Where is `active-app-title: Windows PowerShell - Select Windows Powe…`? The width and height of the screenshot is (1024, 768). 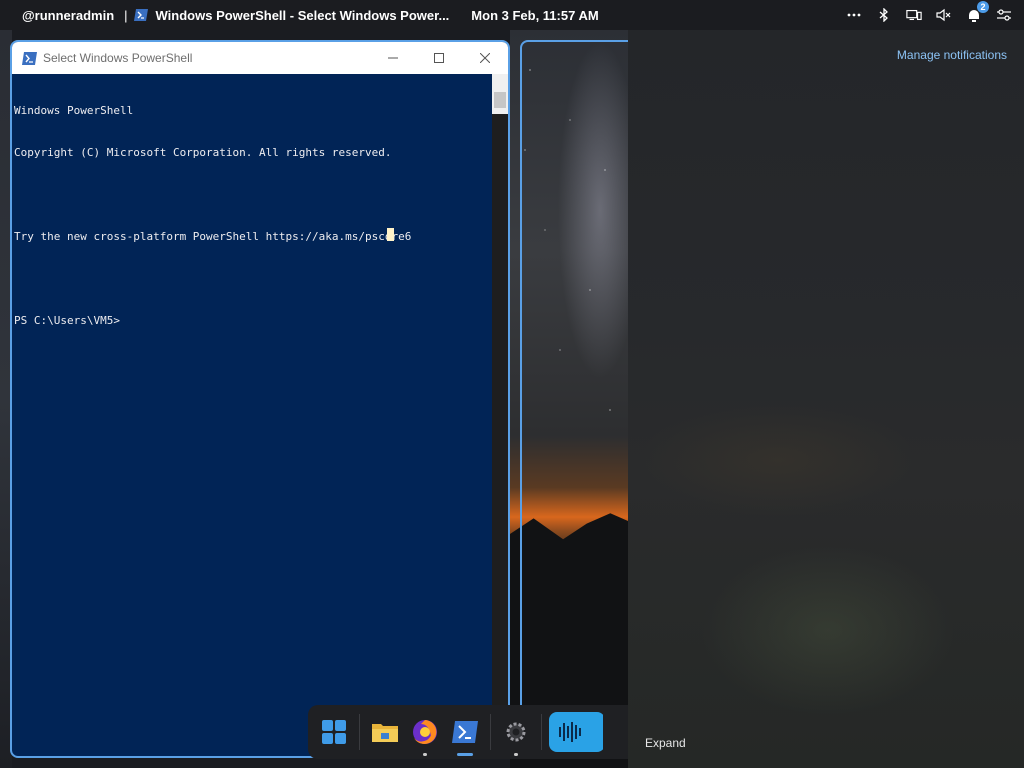
active-app-title: Windows PowerShell - Select Windows Powe… is located at coordinates (303, 15).